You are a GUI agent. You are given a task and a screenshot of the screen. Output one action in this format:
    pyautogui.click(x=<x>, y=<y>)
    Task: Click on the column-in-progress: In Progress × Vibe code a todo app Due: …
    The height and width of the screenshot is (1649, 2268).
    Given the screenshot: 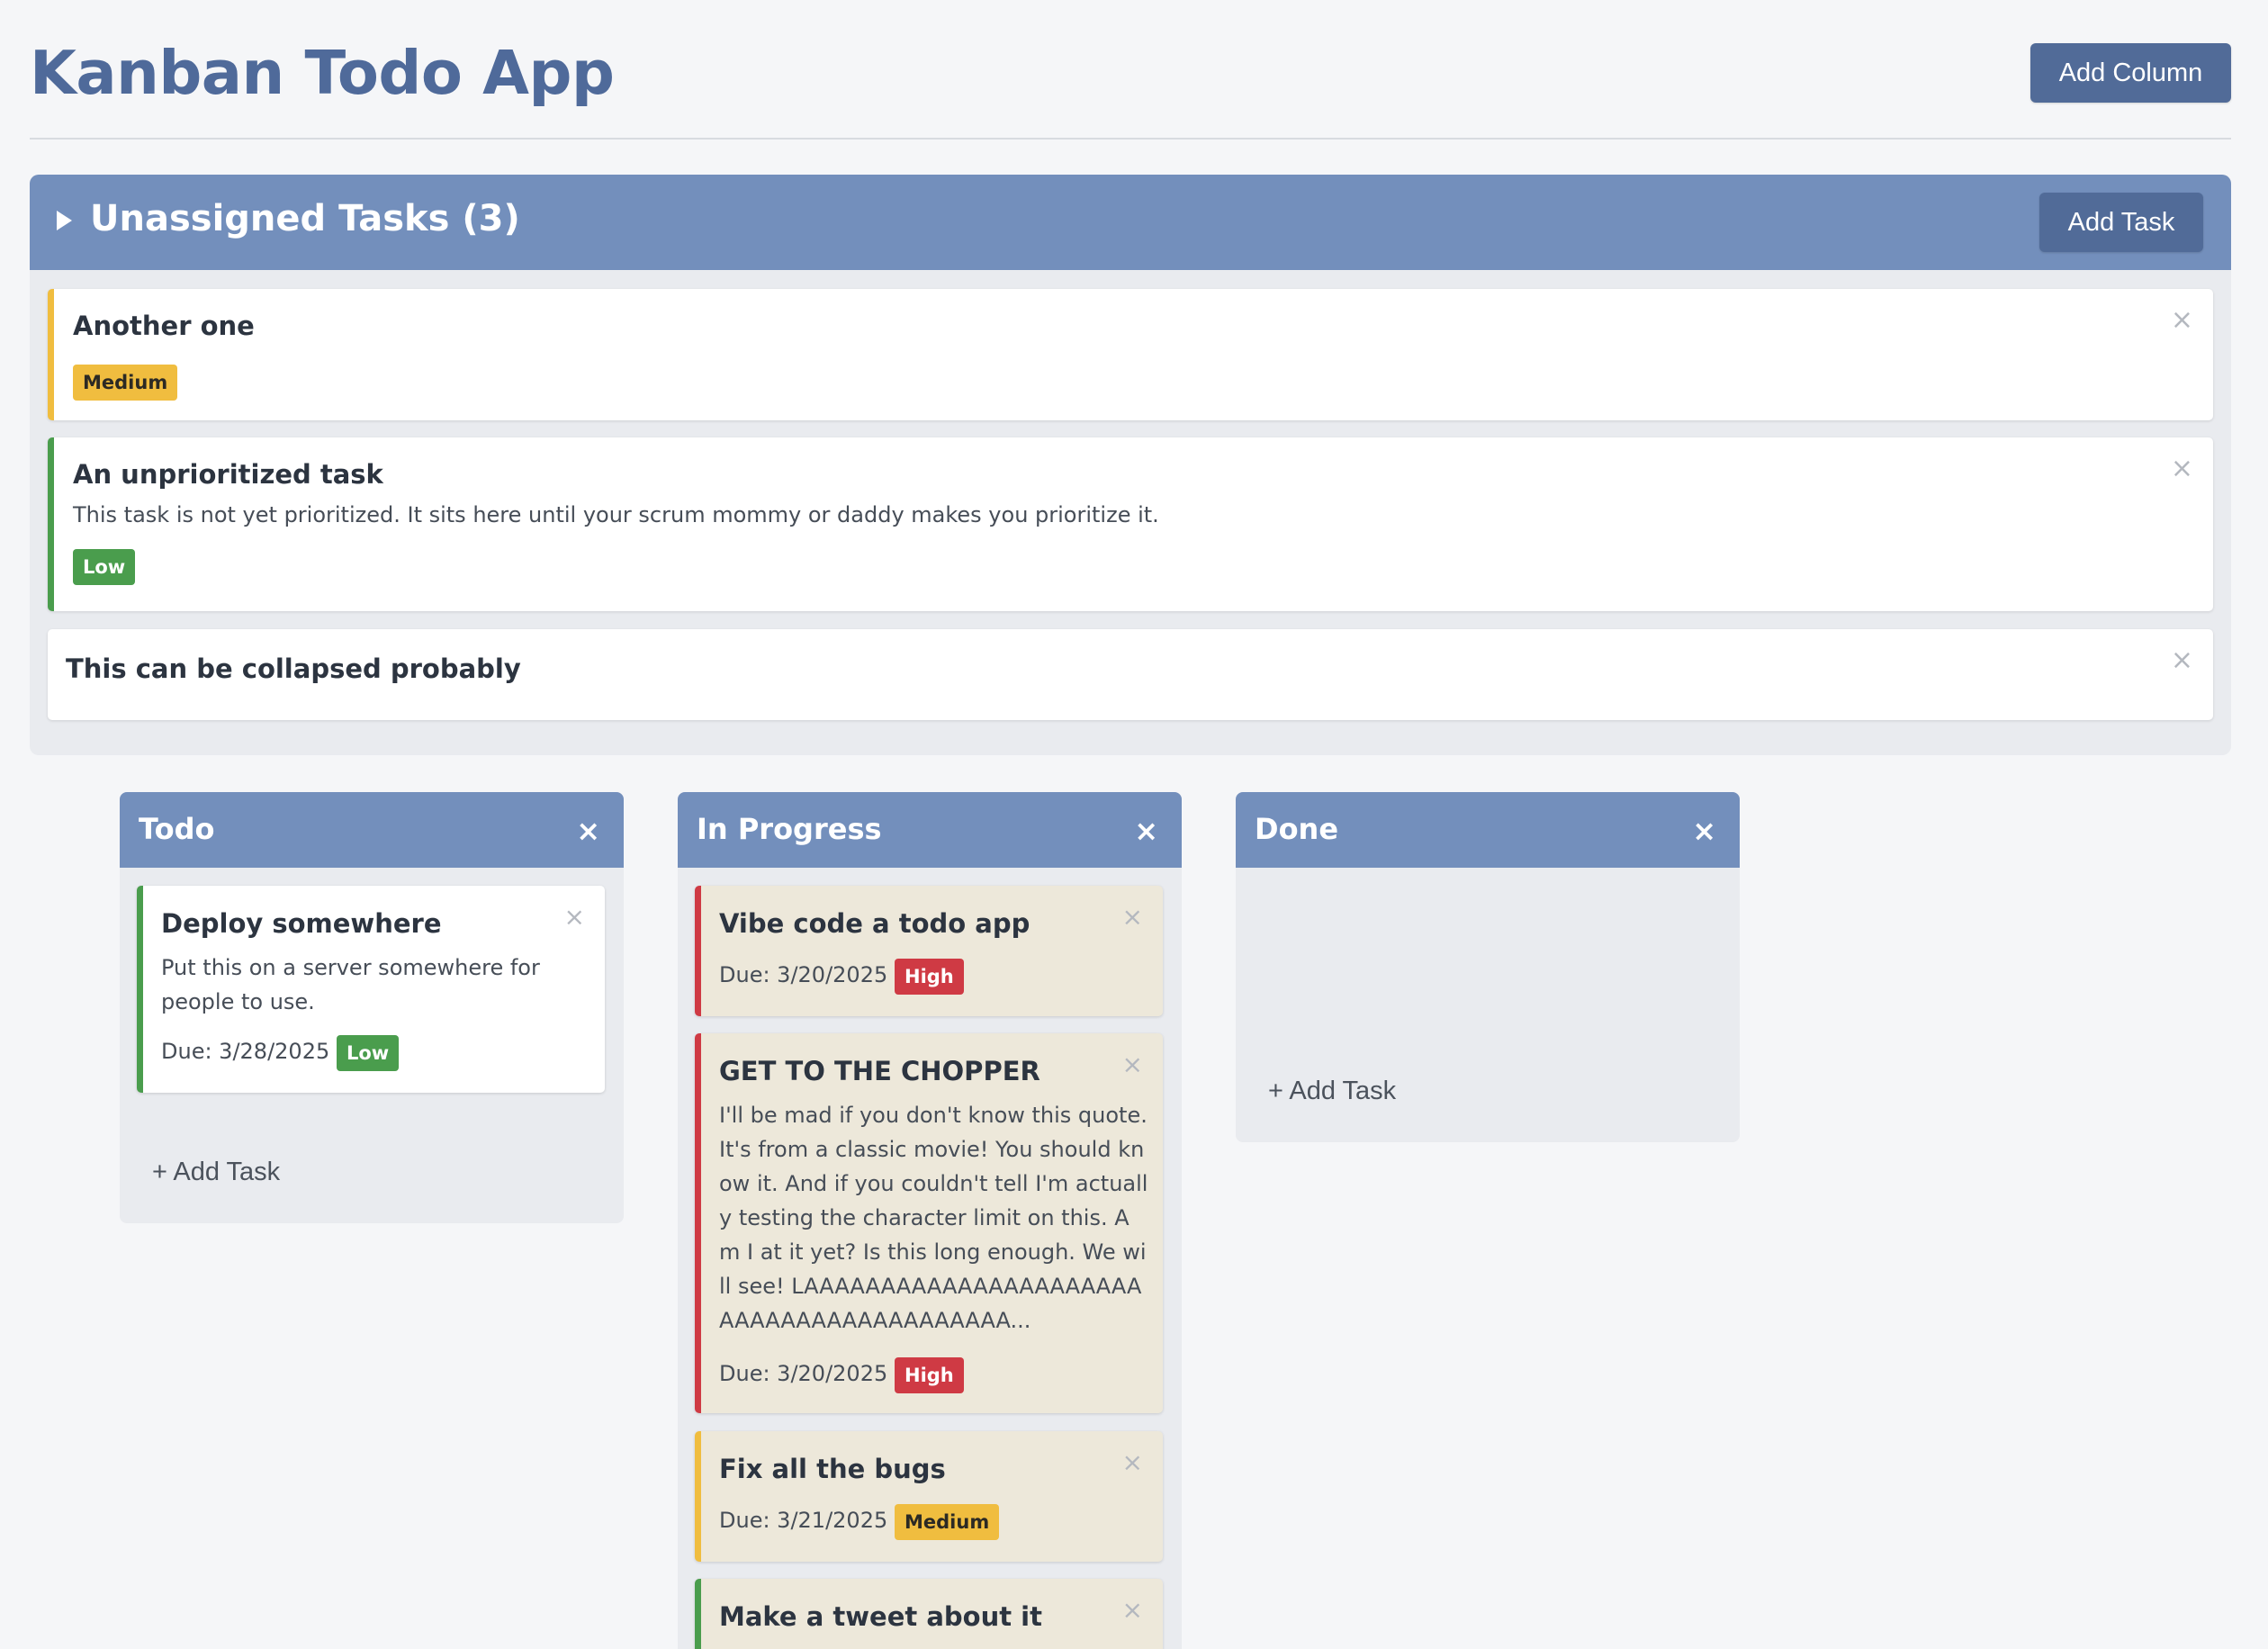 What is the action you would take?
    pyautogui.click(x=930, y=1220)
    